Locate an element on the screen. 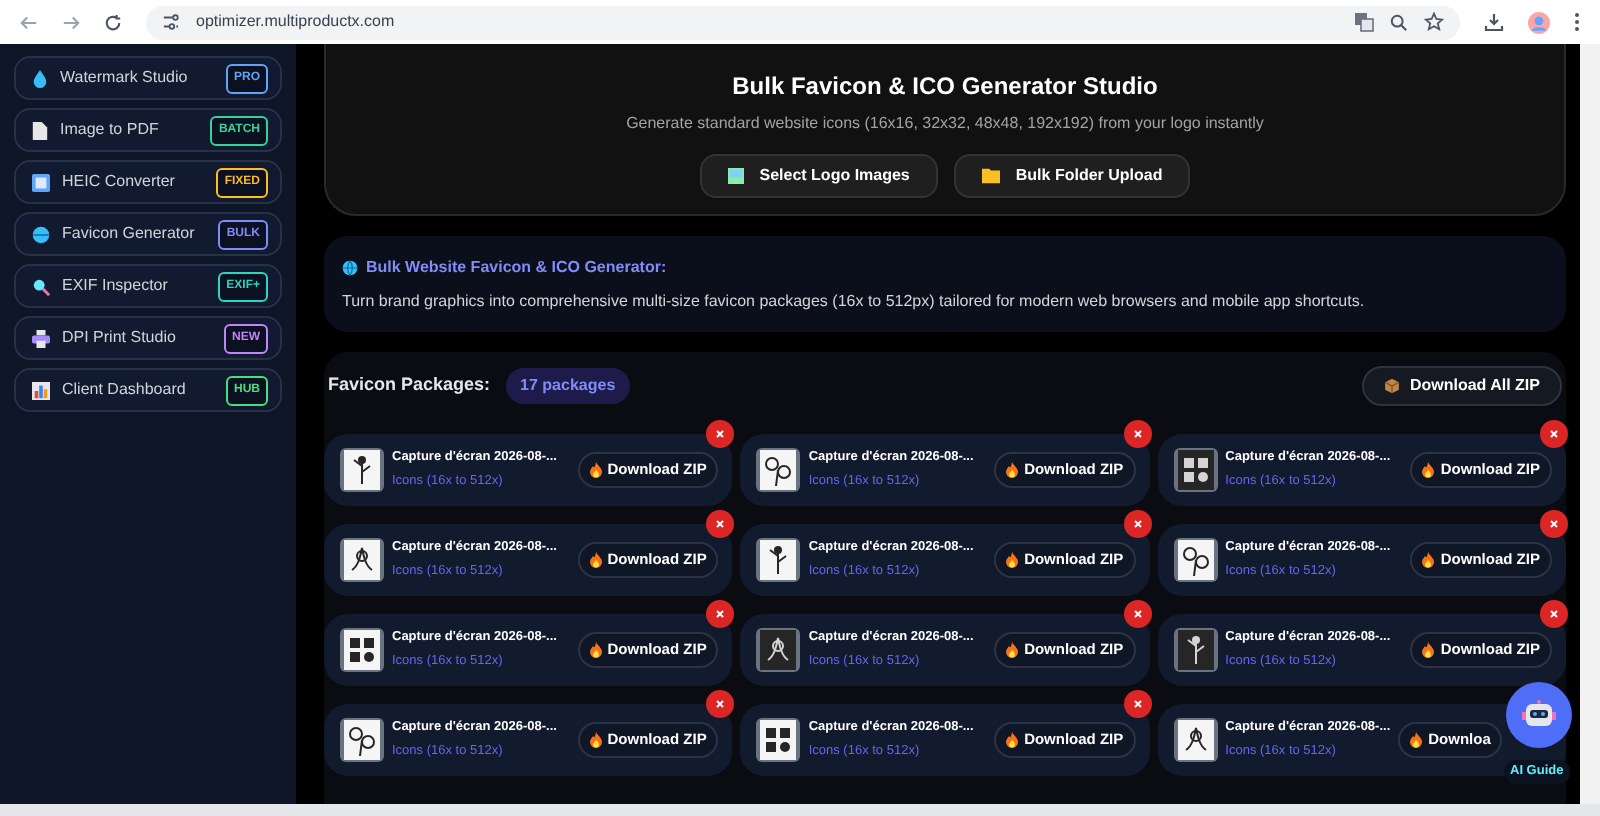 The height and width of the screenshot is (816, 1600). address-bar: optimizer.multiproductx.com is located at coordinates (803, 22).